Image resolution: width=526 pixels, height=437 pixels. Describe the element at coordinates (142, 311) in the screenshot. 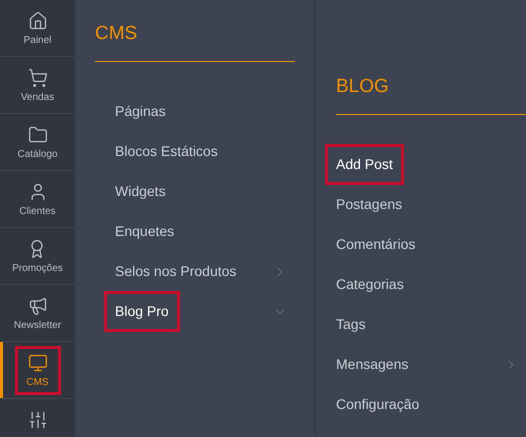

I see `menu-item: Blog Pro` at that location.